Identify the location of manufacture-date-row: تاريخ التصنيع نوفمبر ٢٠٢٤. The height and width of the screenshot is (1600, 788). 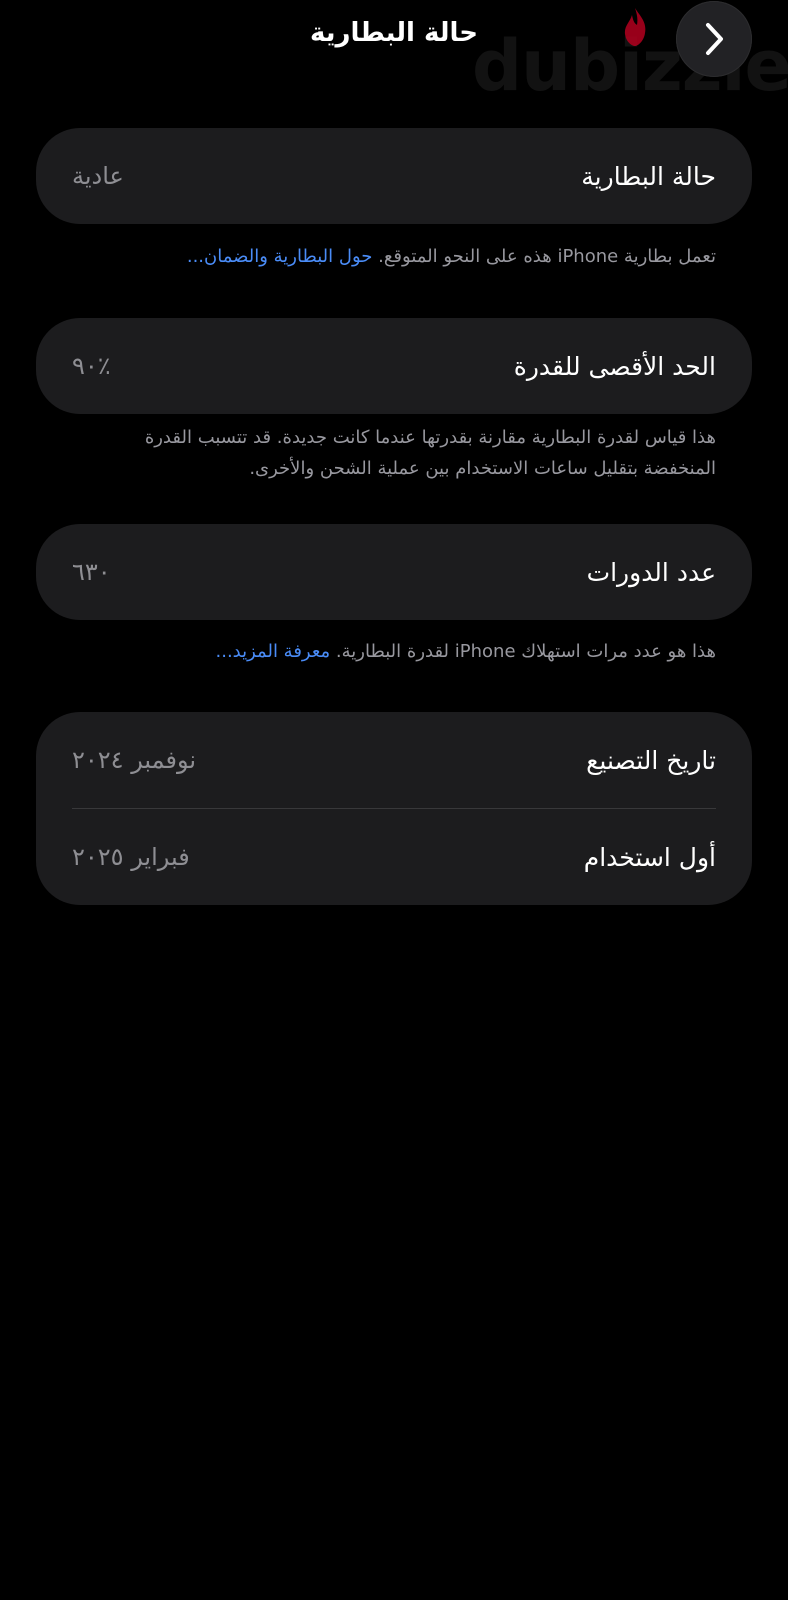
(394, 760).